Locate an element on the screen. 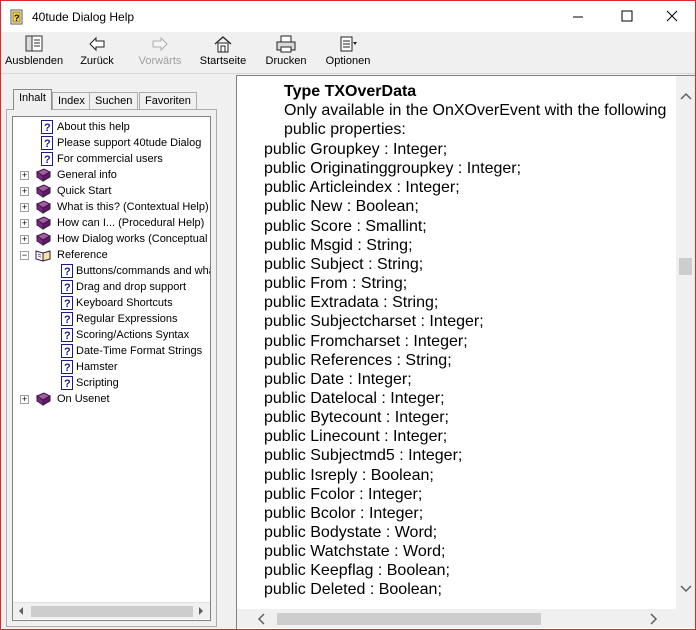 This screenshot has height=630, width=696. print-button: Drucken is located at coordinates (286, 53).